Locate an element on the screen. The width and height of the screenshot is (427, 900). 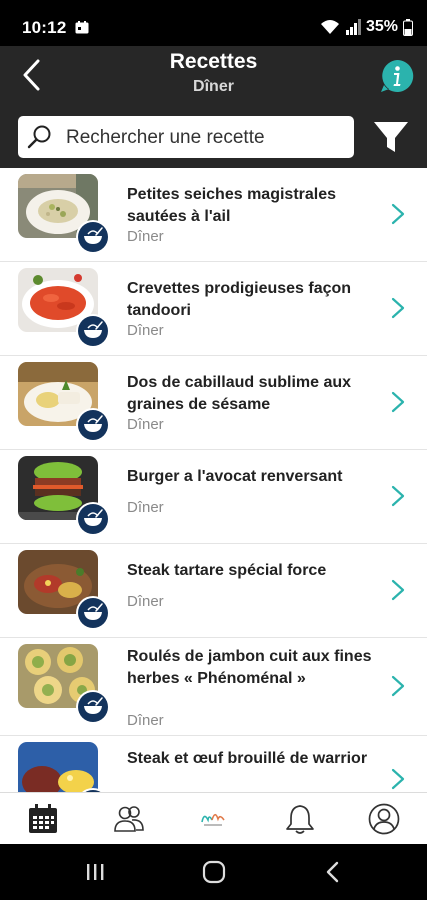
recipe-title: Steak et œuf brouillé de warrior is located at coordinates (247, 758).